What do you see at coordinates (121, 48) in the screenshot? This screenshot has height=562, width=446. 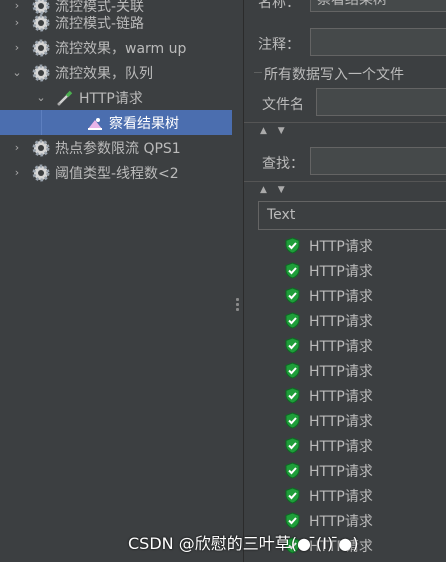 I see `tree-item-label: 流控效果，warm up` at bounding box center [121, 48].